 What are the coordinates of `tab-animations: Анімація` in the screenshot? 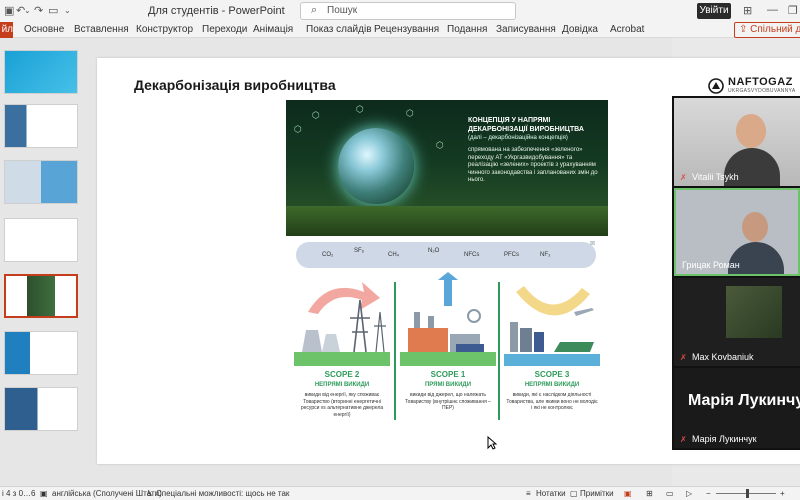 It's located at (273, 29).